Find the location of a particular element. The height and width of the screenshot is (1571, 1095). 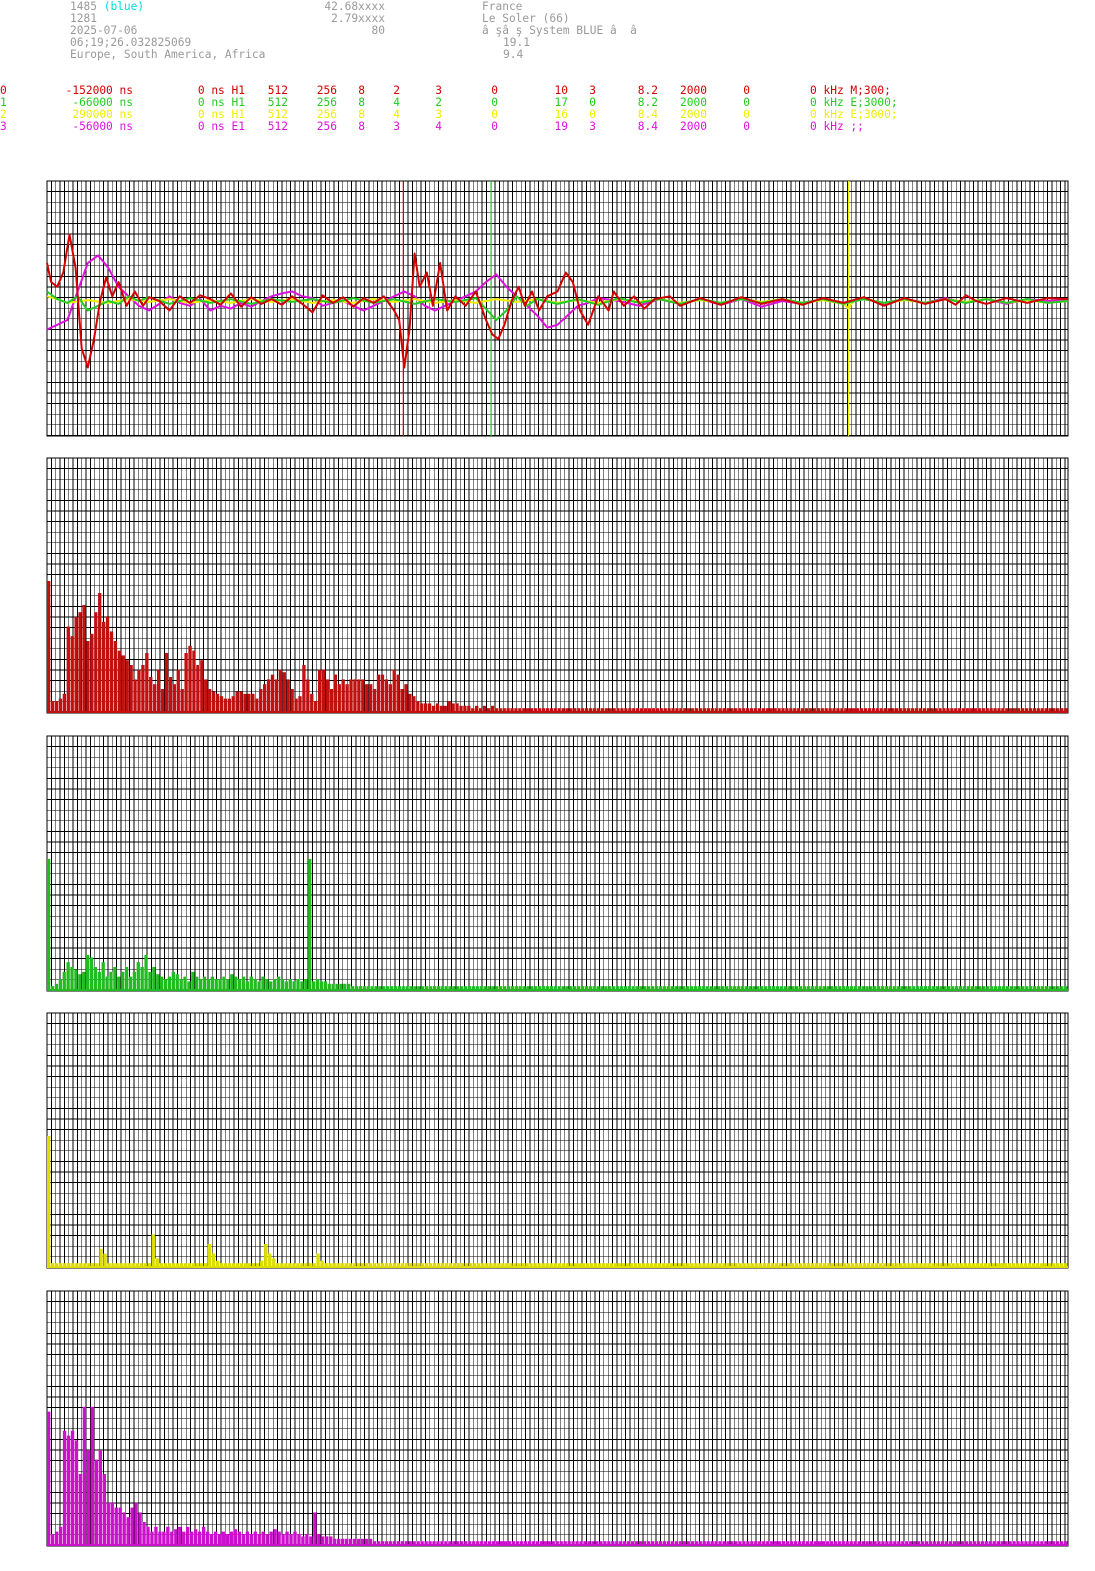

spectrum-baseline-ch3 is located at coordinates (557, 1545).